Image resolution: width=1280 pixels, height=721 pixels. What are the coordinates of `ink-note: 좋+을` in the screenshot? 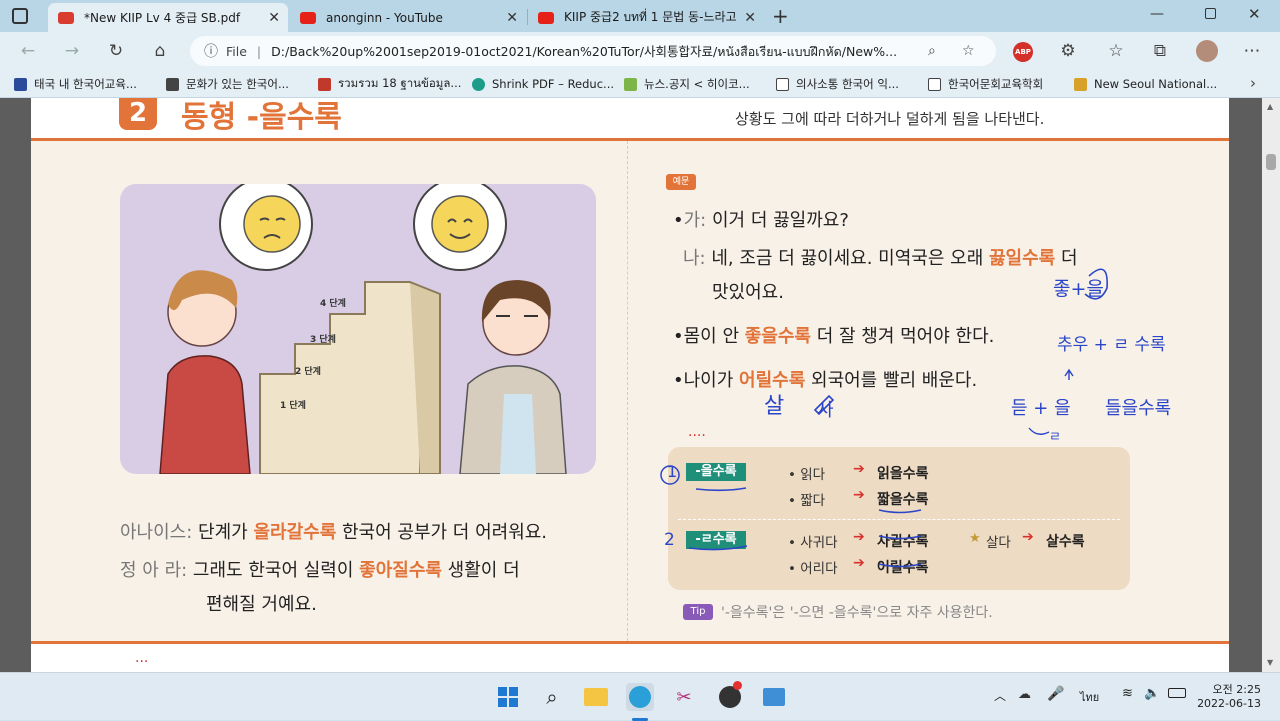 It's located at (1078, 289).